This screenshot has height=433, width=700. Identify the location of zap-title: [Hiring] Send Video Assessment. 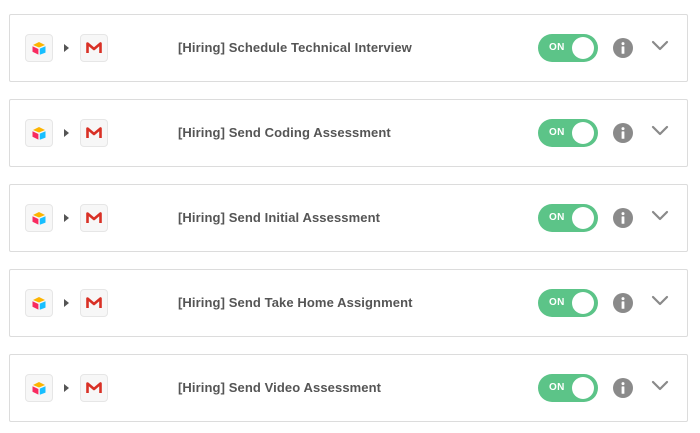
(279, 388).